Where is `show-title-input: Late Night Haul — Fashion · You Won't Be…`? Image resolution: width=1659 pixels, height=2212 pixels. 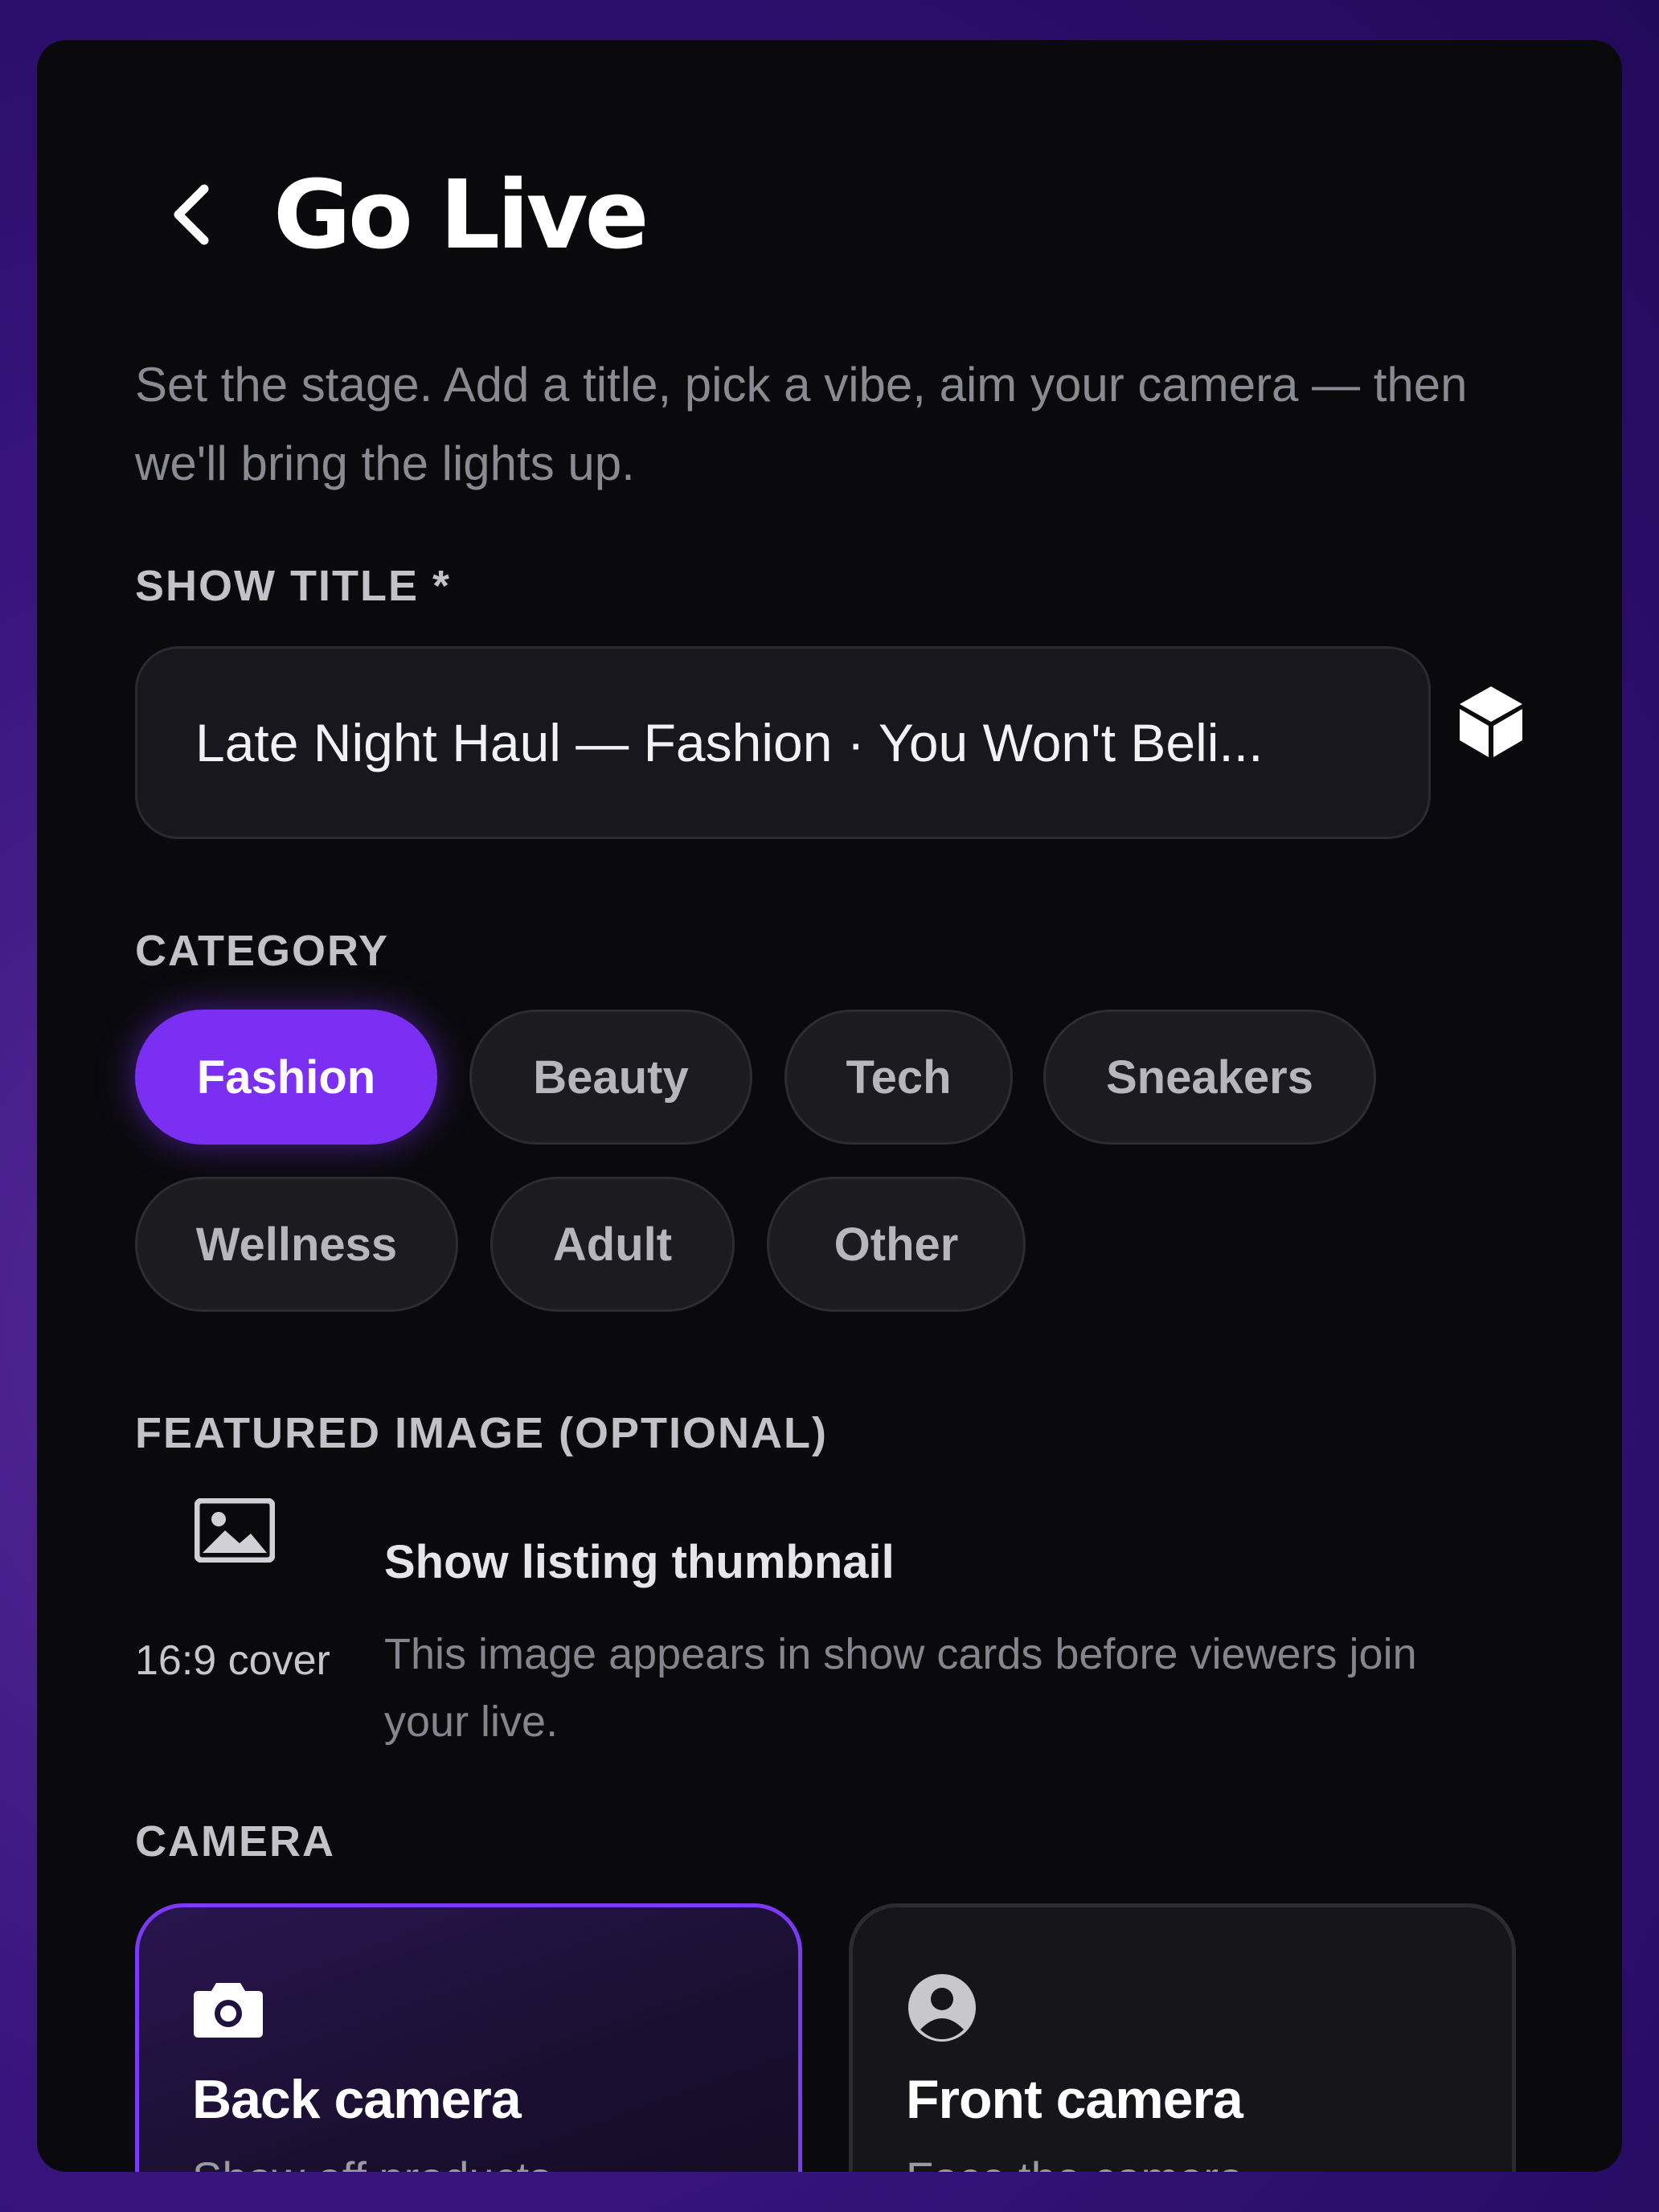
show-title-input: Late Night Haul — Fashion · You Won't Be… is located at coordinates (783, 742).